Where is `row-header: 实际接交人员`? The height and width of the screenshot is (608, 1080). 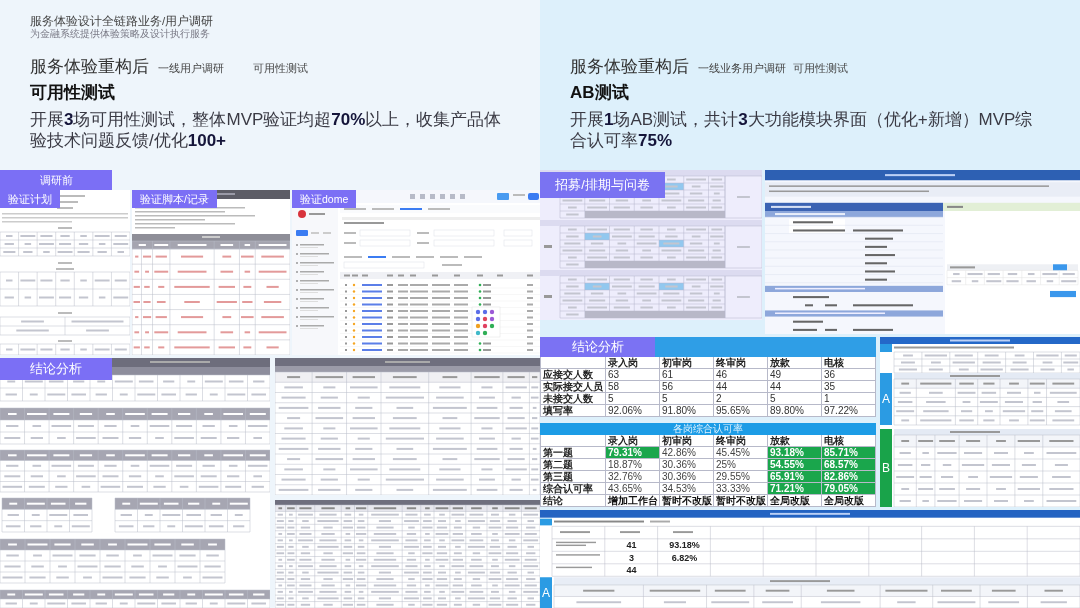
row-header: 实际接交人员 is located at coordinates (573, 387).